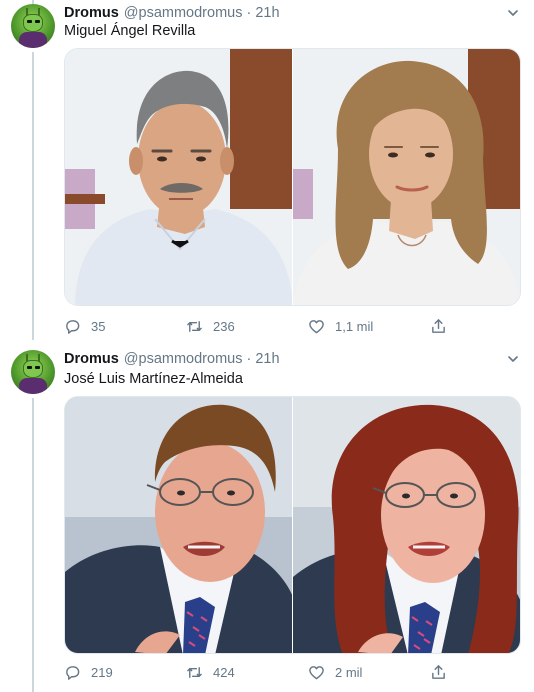 The image size is (534, 692). I want to click on reply-button: 219, so click(88, 672).